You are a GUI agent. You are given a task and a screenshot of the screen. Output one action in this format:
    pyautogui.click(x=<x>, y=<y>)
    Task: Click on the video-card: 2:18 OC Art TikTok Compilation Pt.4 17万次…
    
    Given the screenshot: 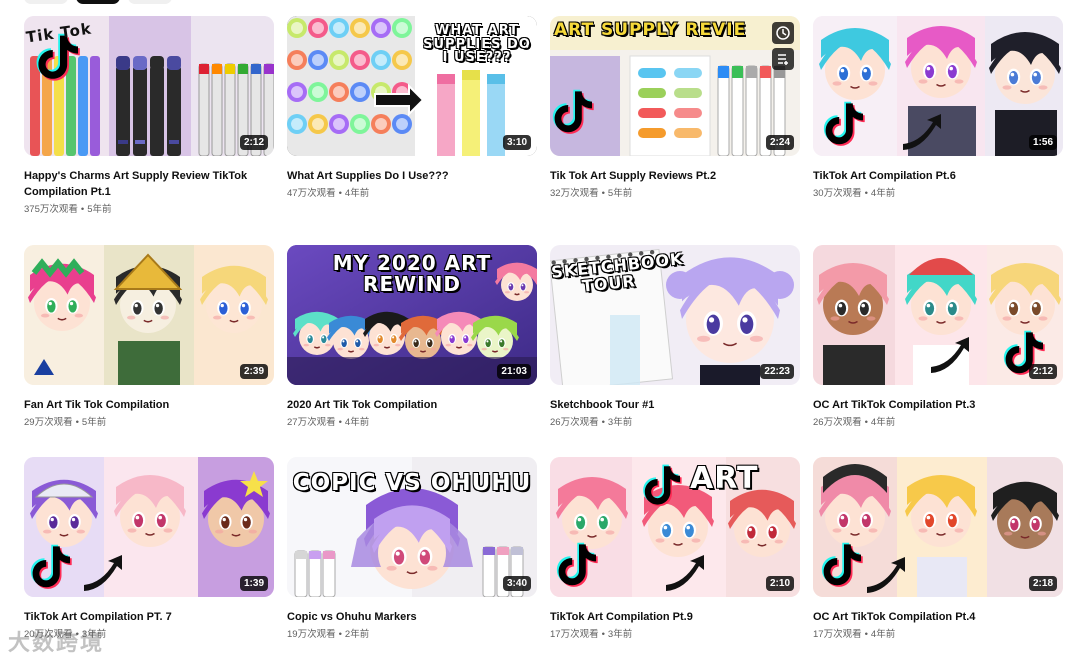 What is the action you would take?
    pyautogui.click(x=938, y=549)
    